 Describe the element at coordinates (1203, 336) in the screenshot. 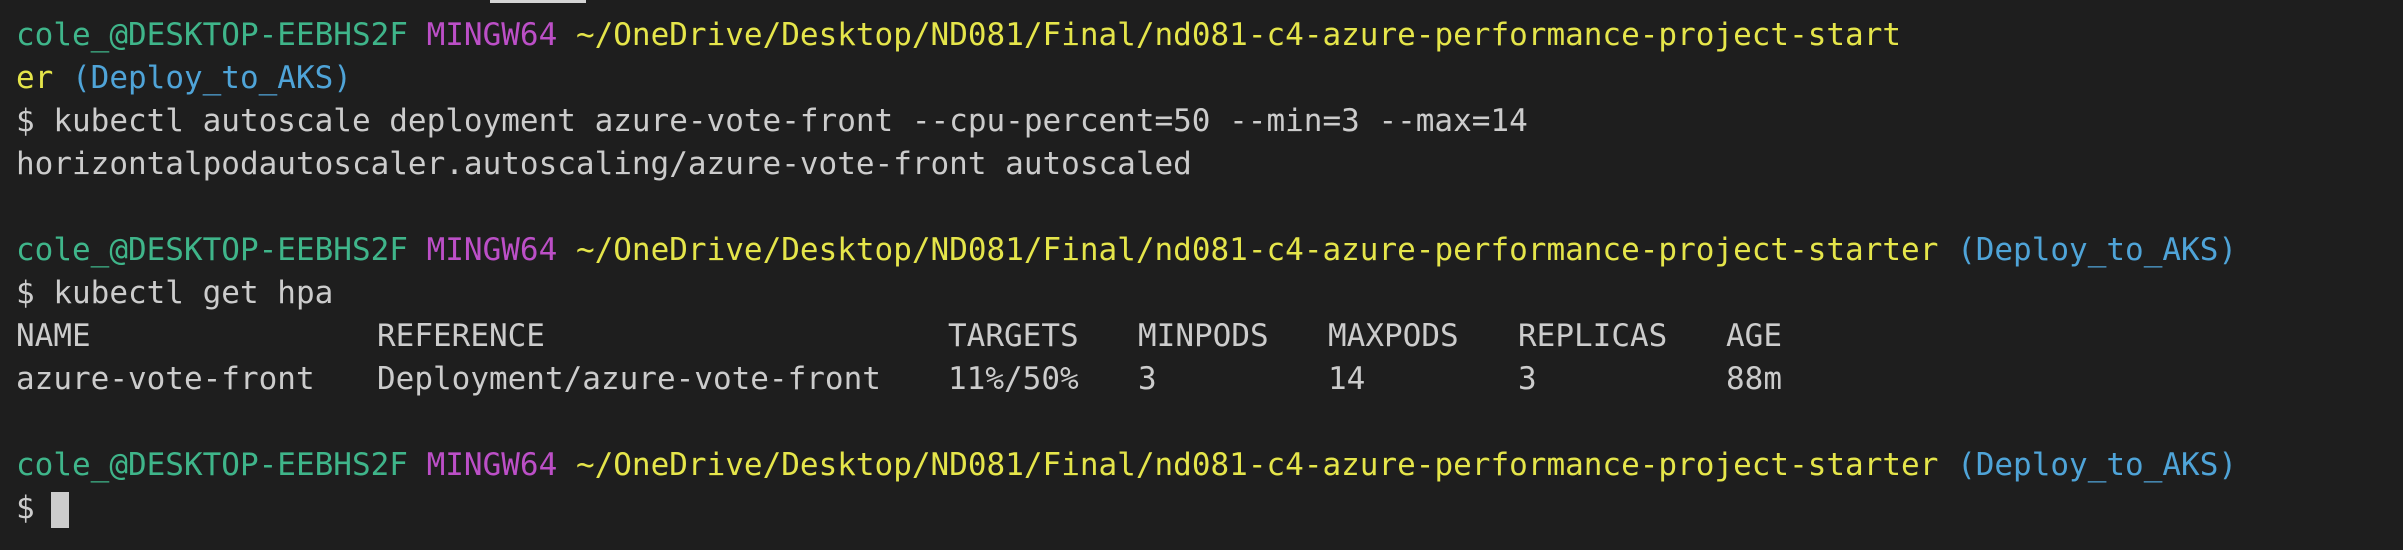

I see `table-header-minpods: MINPODS` at that location.